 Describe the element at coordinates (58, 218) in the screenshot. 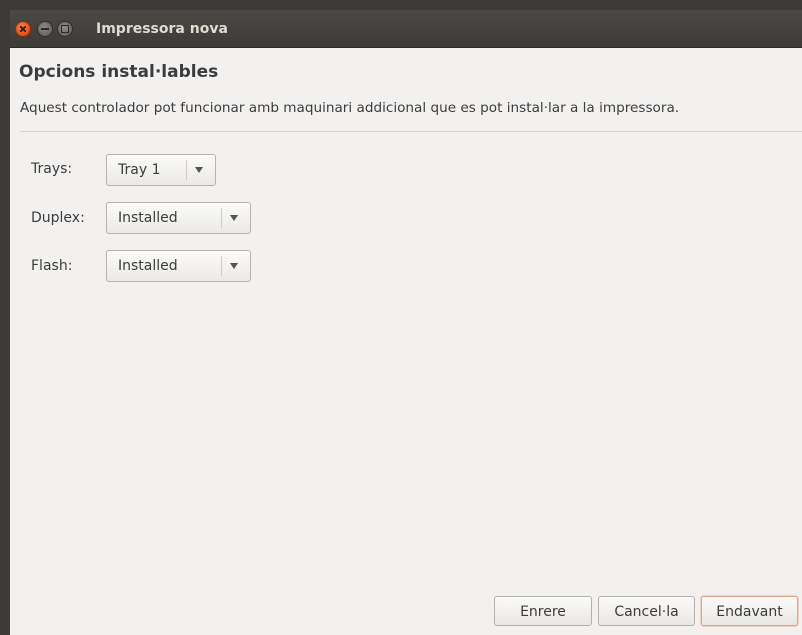

I see `duplex-label: Duplex:` at that location.